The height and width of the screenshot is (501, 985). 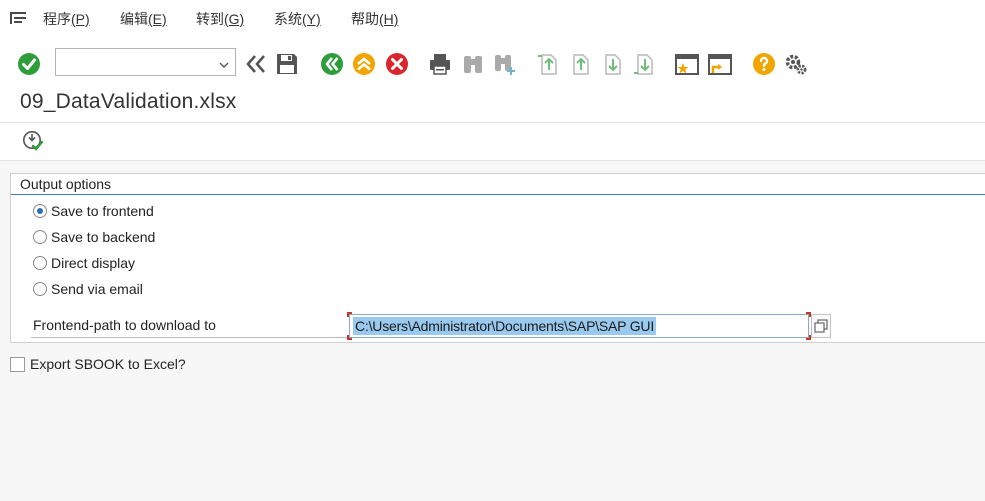 What do you see at coordinates (548, 64) in the screenshot?
I see `first-page-icon` at bounding box center [548, 64].